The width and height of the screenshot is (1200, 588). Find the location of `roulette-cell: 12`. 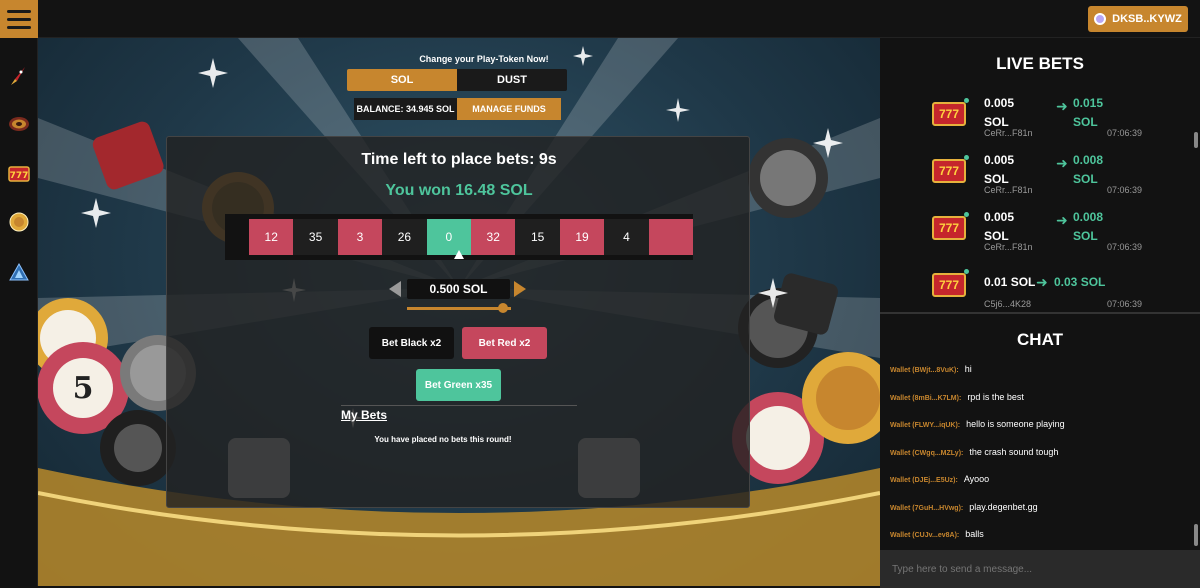

roulette-cell: 12 is located at coordinates (271, 237).